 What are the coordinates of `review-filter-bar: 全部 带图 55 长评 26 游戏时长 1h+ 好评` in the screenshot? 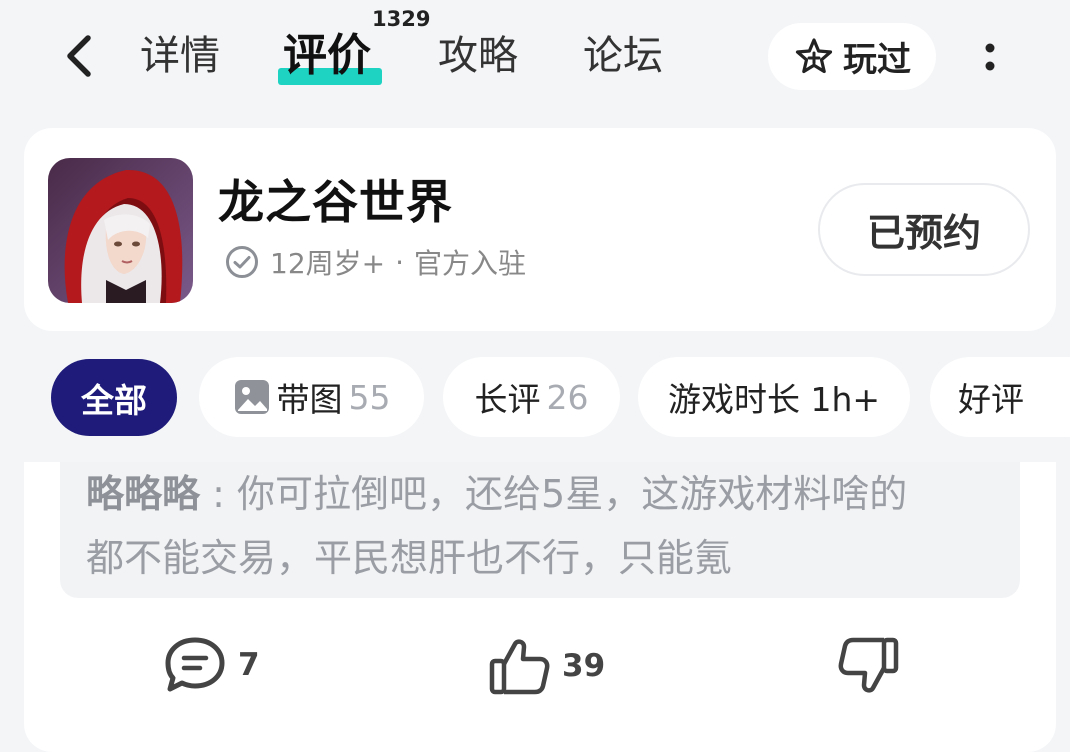 It's located at (535, 397).